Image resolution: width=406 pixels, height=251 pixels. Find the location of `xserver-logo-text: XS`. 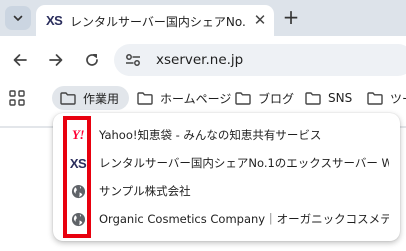

xserver-logo-text: XS is located at coordinates (78, 163).